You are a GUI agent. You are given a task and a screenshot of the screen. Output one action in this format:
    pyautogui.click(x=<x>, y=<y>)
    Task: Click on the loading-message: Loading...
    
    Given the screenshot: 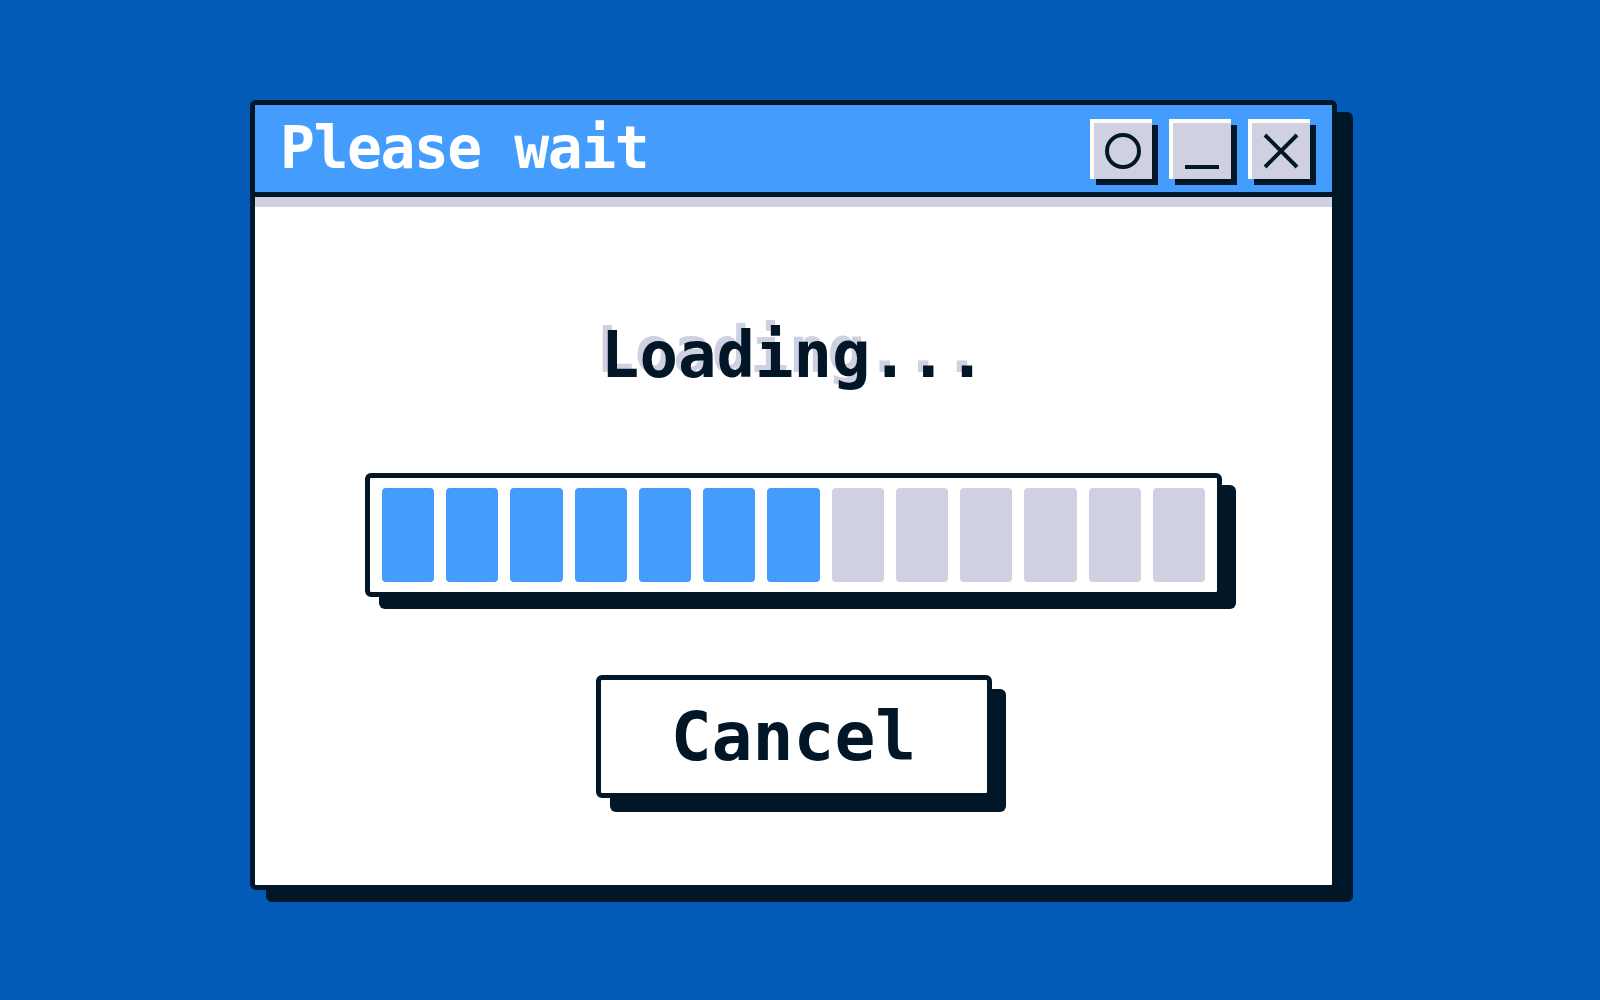 What is the action you would take?
    pyautogui.click(x=793, y=355)
    